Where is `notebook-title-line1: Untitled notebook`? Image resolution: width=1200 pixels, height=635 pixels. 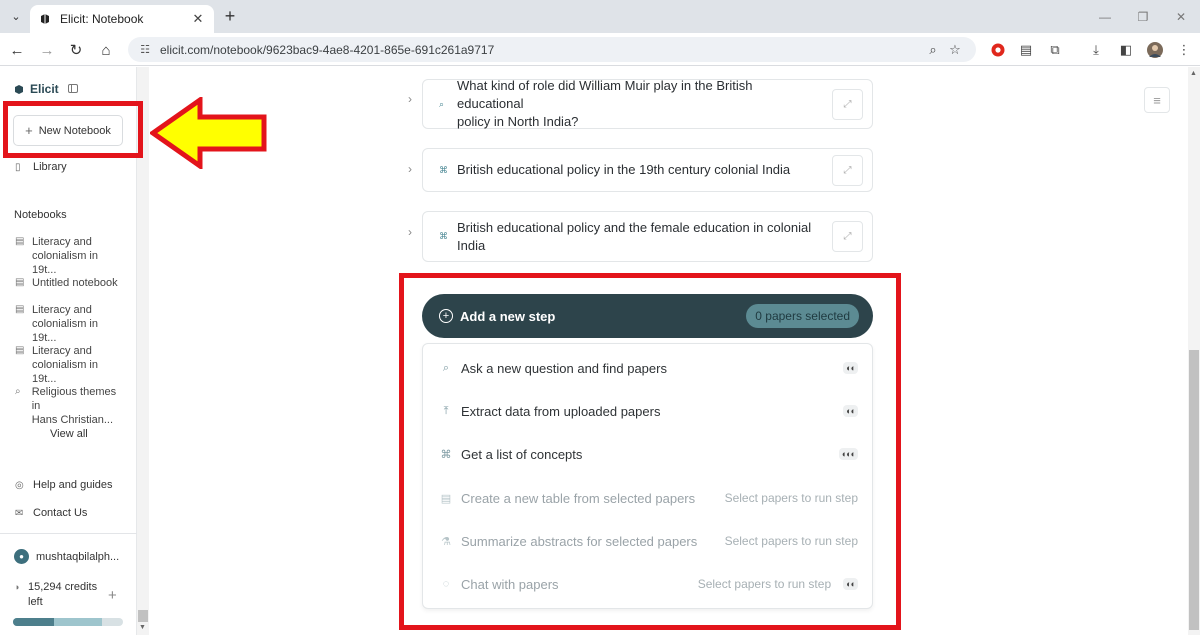 notebook-title-line1: Untitled notebook is located at coordinates (75, 283).